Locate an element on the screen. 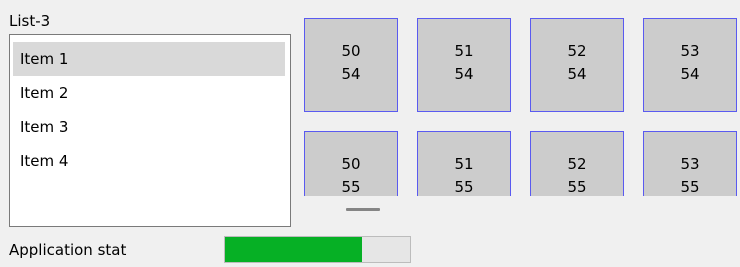 The width and height of the screenshot is (740, 267). list-item: Item 2 is located at coordinates (149, 93).